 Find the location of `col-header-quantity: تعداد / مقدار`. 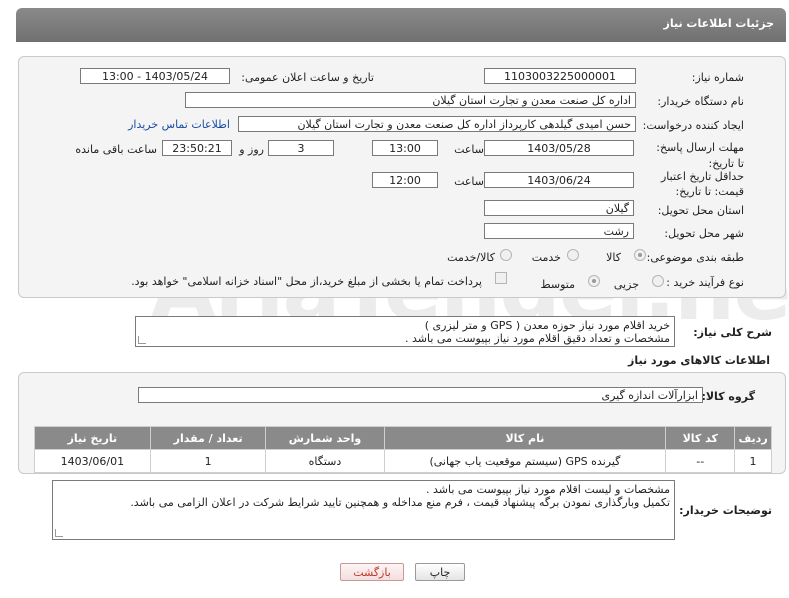

col-header-quantity: تعداد / مقدار is located at coordinates (208, 438).